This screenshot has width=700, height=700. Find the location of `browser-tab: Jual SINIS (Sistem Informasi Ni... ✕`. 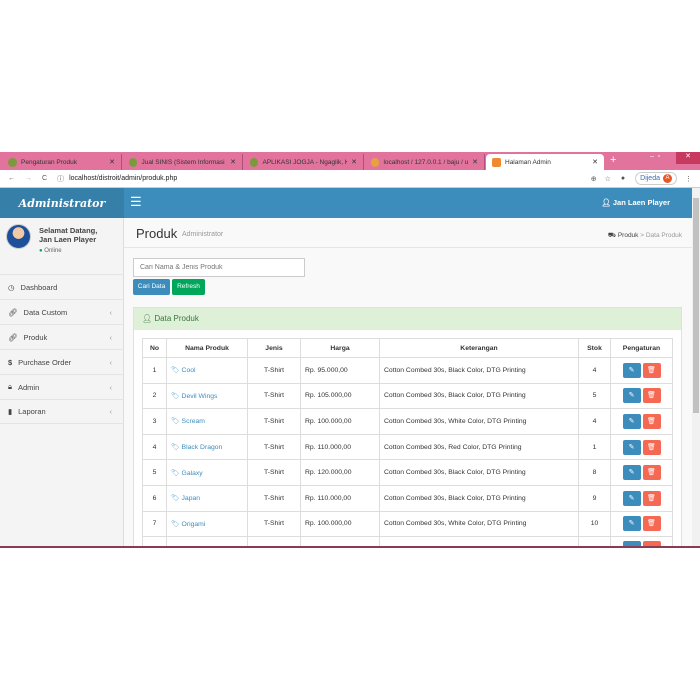

browser-tab: Jual SINIS (Sistem Informasi Ni... ✕ is located at coordinates (183, 162).